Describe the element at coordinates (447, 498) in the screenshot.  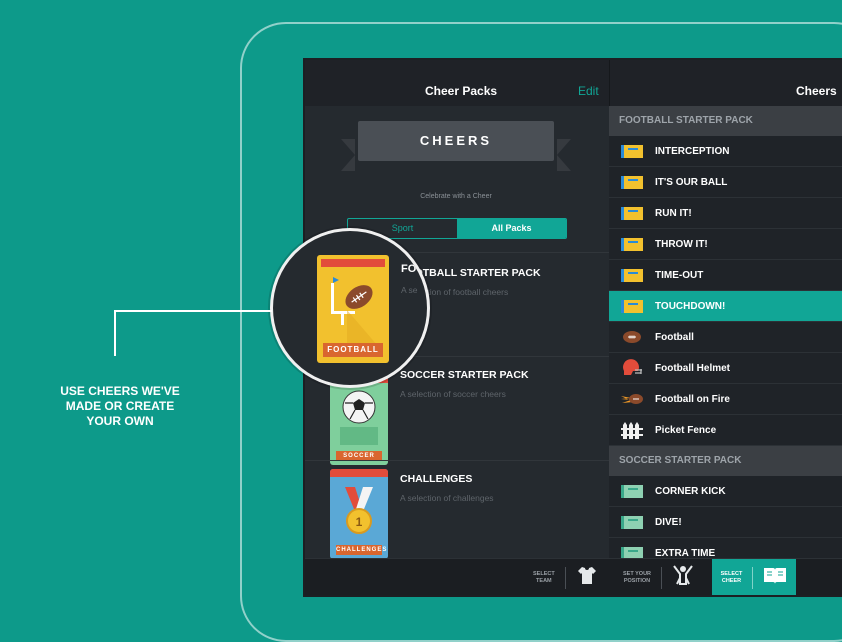
I see `pack-description: A selection of challenges` at that location.